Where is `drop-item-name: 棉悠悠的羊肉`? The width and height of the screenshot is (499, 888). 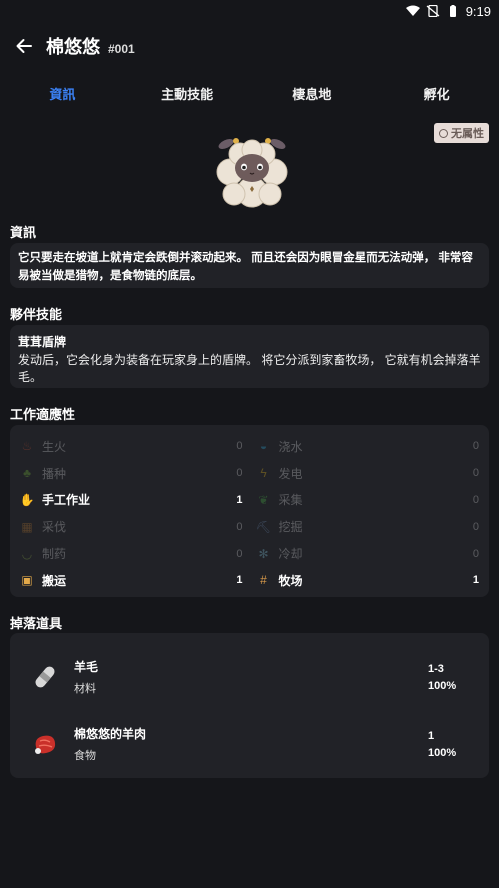 drop-item-name: 棉悠悠的羊肉 is located at coordinates (110, 734).